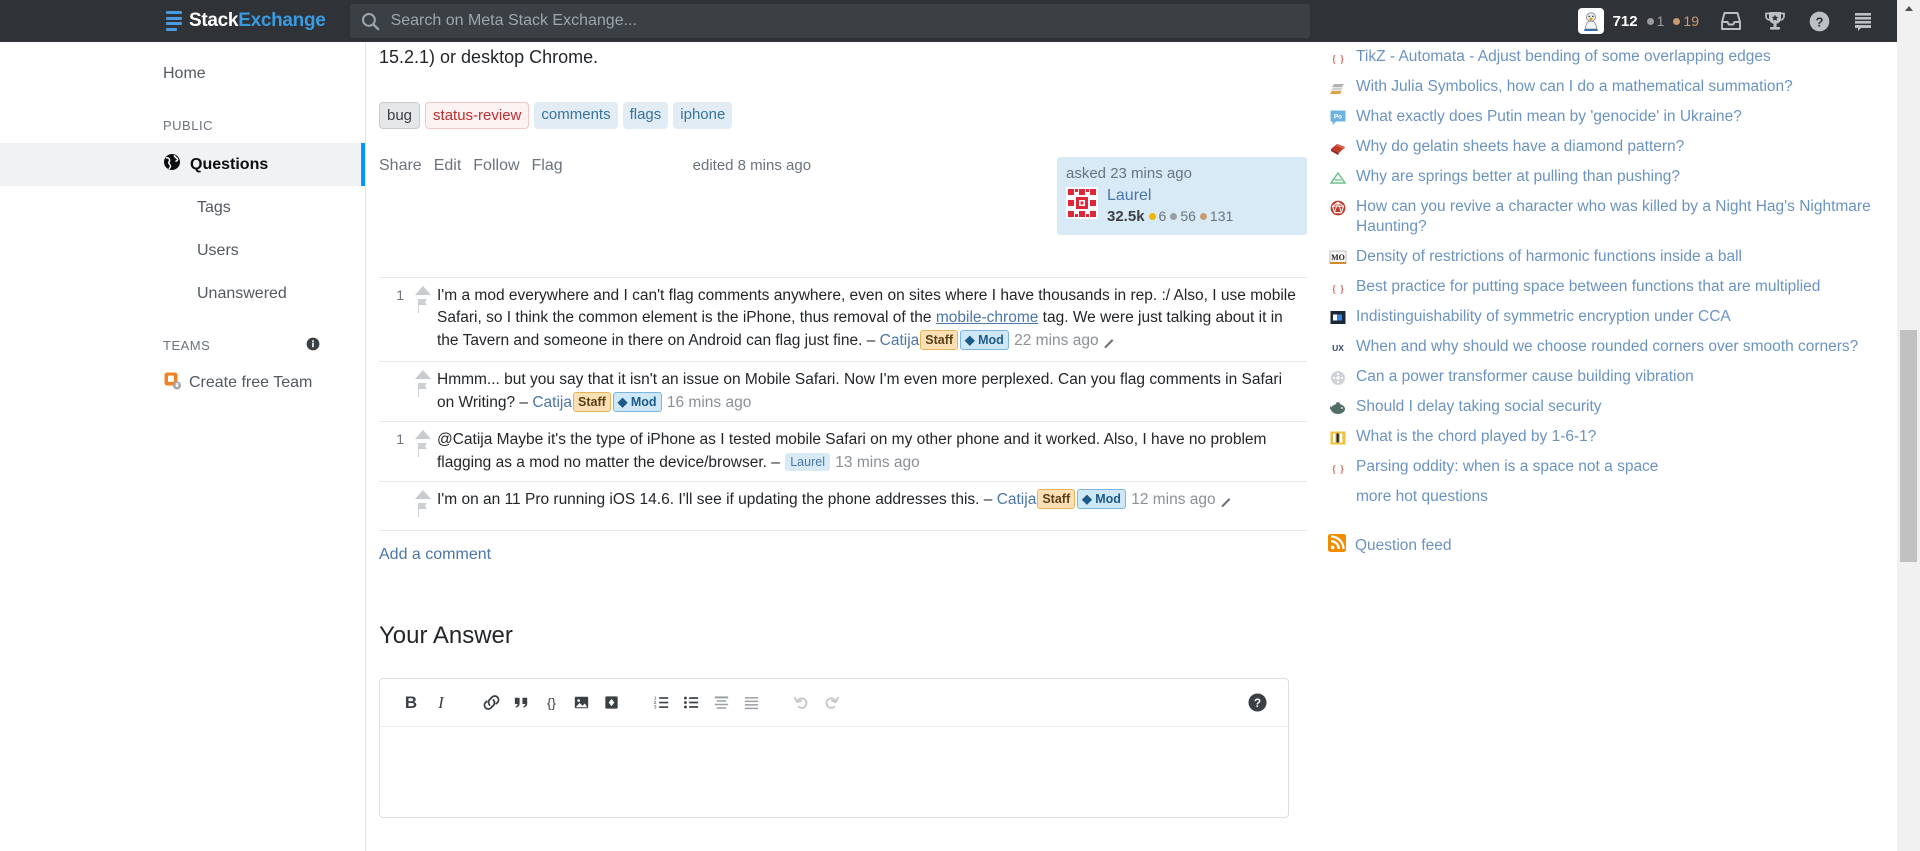 The width and height of the screenshot is (1920, 851). Describe the element at coordinates (831, 703) in the screenshot. I see `redo-icon` at that location.